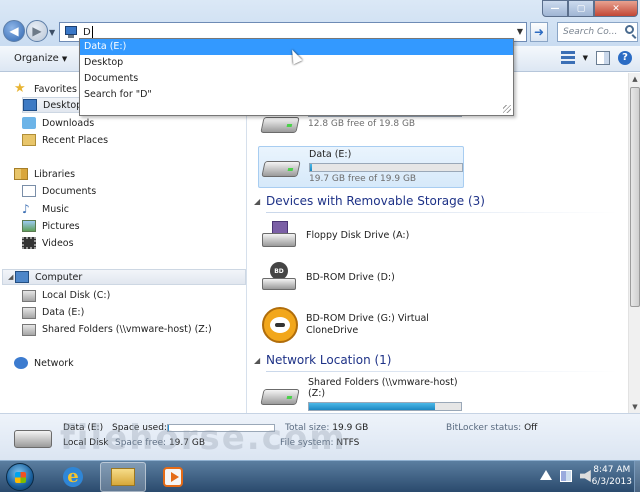 The image size is (640, 492). What do you see at coordinates (296, 79) in the screenshot?
I see `autocomplete-item: Documents` at bounding box center [296, 79].